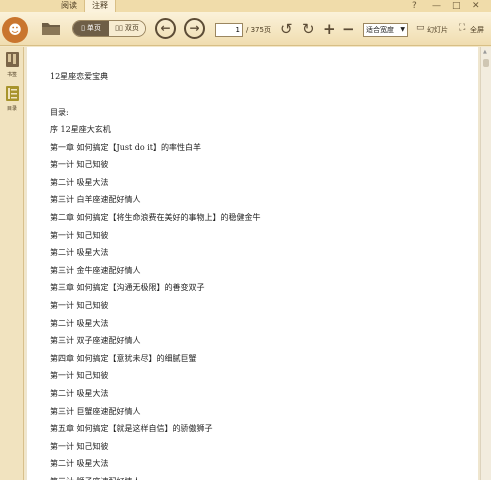 This screenshot has height=480, width=491. What do you see at coordinates (123, 358) in the screenshot?
I see `toc-item: 第四章 如何搞定【意犹未尽】的细腻巨蟹` at bounding box center [123, 358].